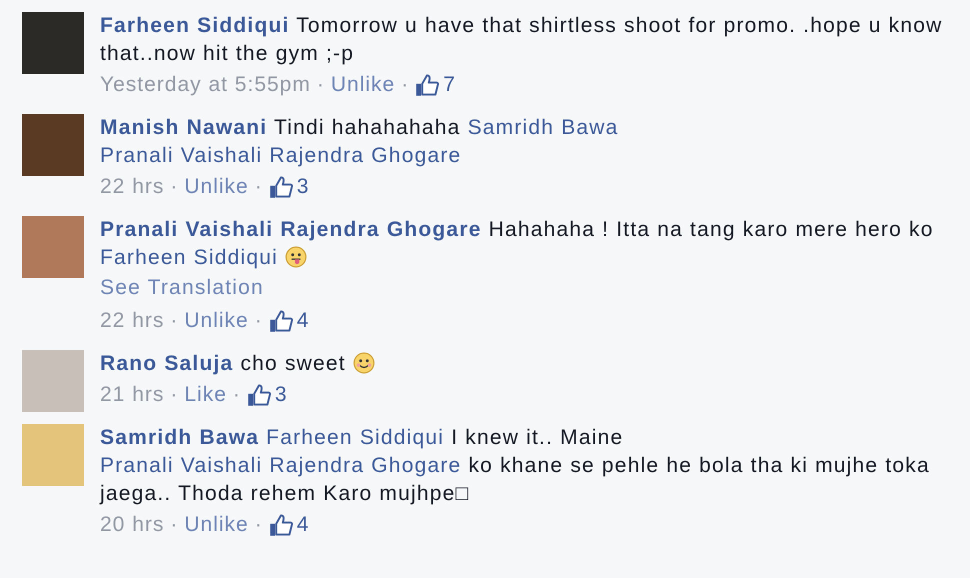 The image size is (970, 578). I want to click on like-link: Like, so click(205, 395).